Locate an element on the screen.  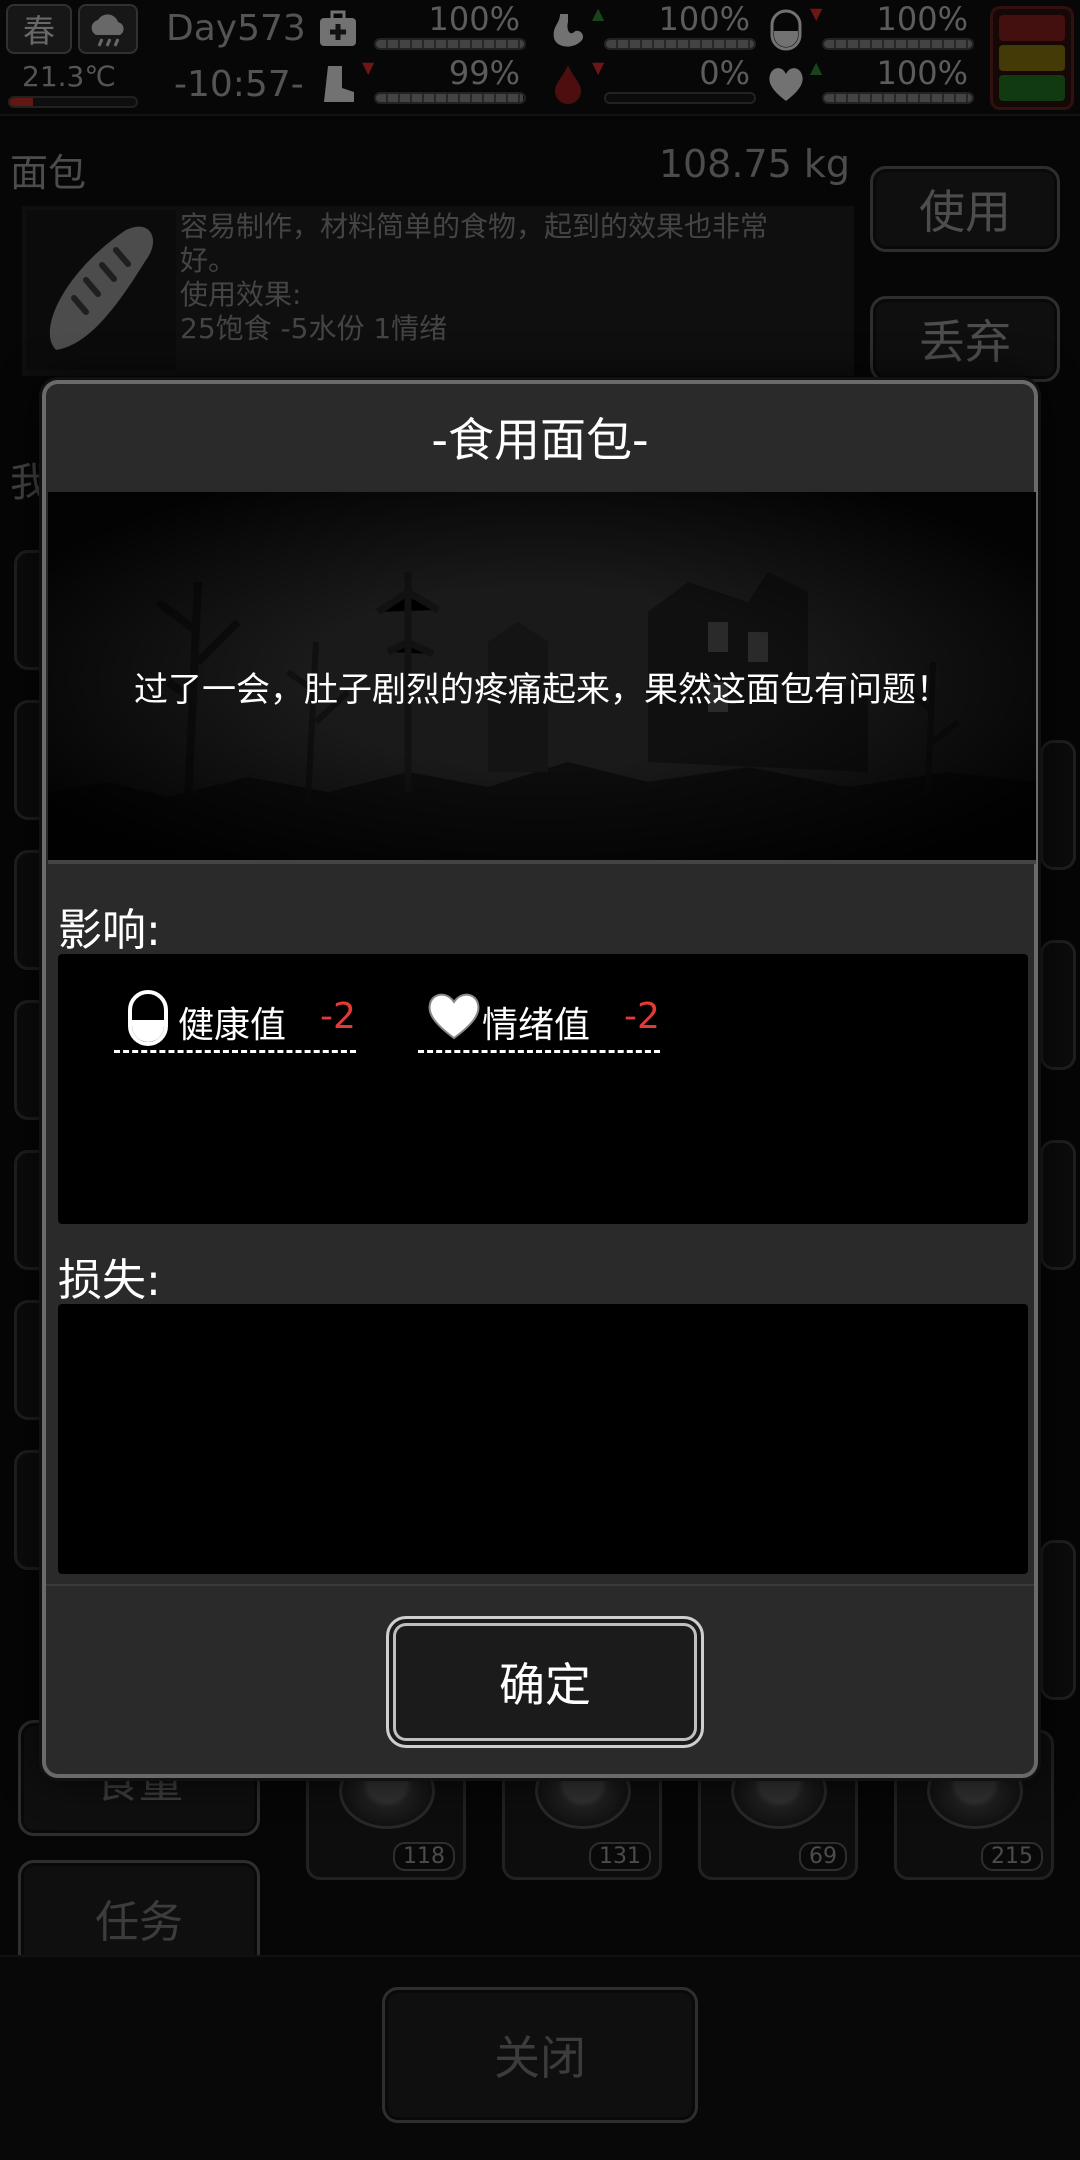
loss-box is located at coordinates (543, 1439).